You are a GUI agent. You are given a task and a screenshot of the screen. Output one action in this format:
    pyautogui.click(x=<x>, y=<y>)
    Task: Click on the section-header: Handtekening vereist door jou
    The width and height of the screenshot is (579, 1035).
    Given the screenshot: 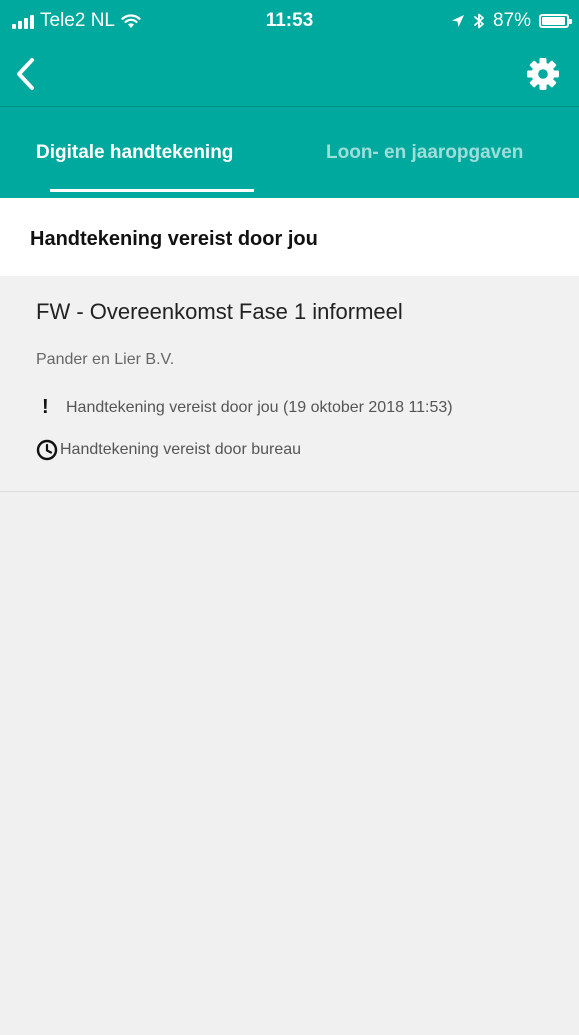 What is the action you would take?
    pyautogui.click(x=289, y=237)
    